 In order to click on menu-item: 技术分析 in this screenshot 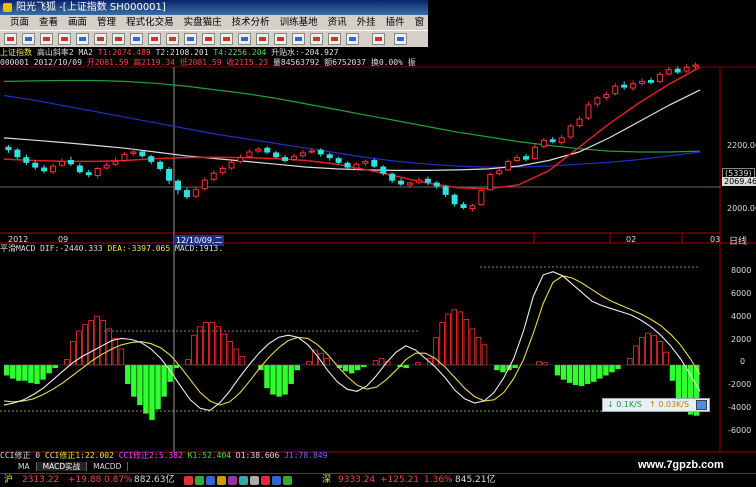, I will do `click(251, 22)`.